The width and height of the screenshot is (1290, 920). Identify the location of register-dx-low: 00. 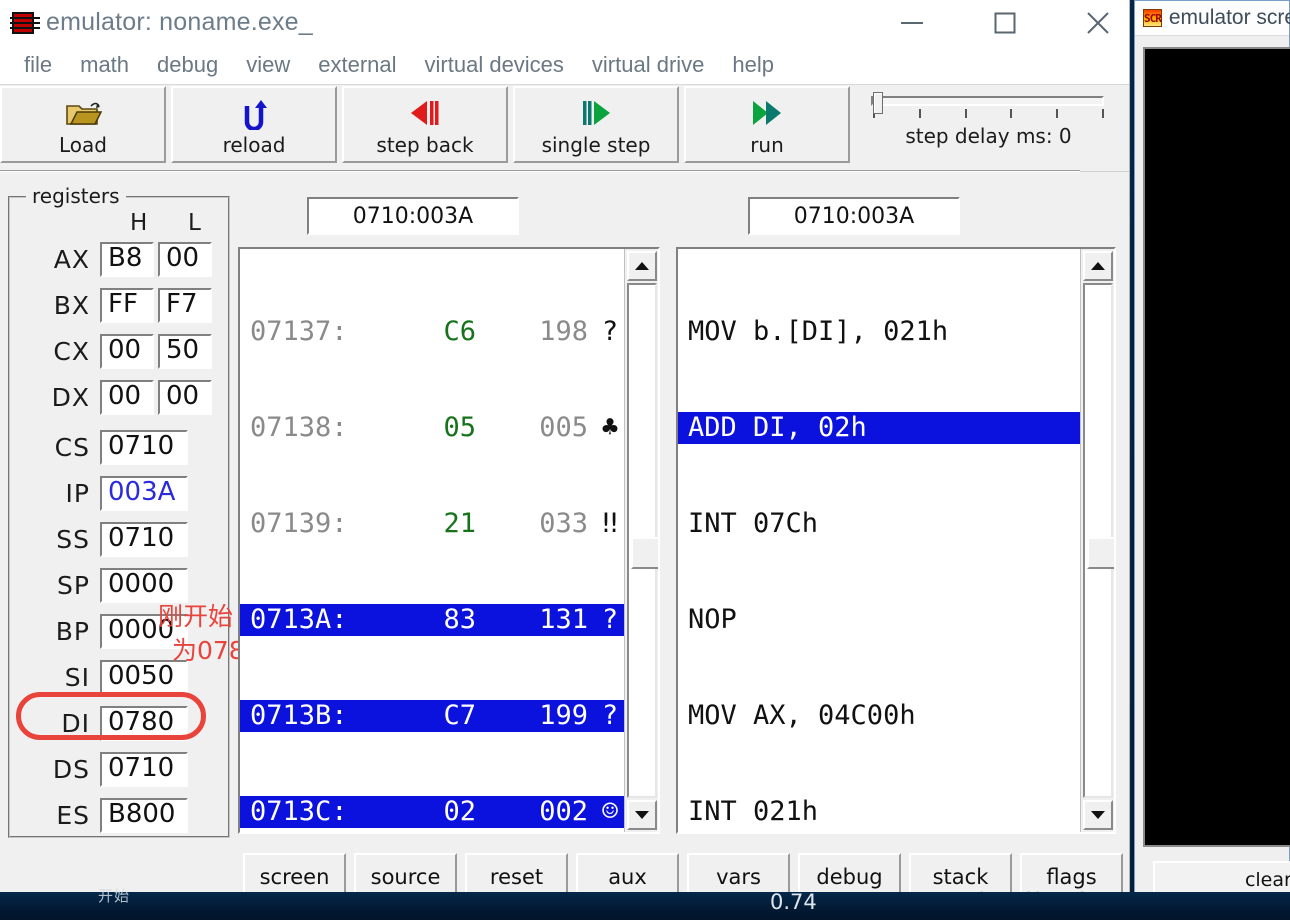
(185, 398).